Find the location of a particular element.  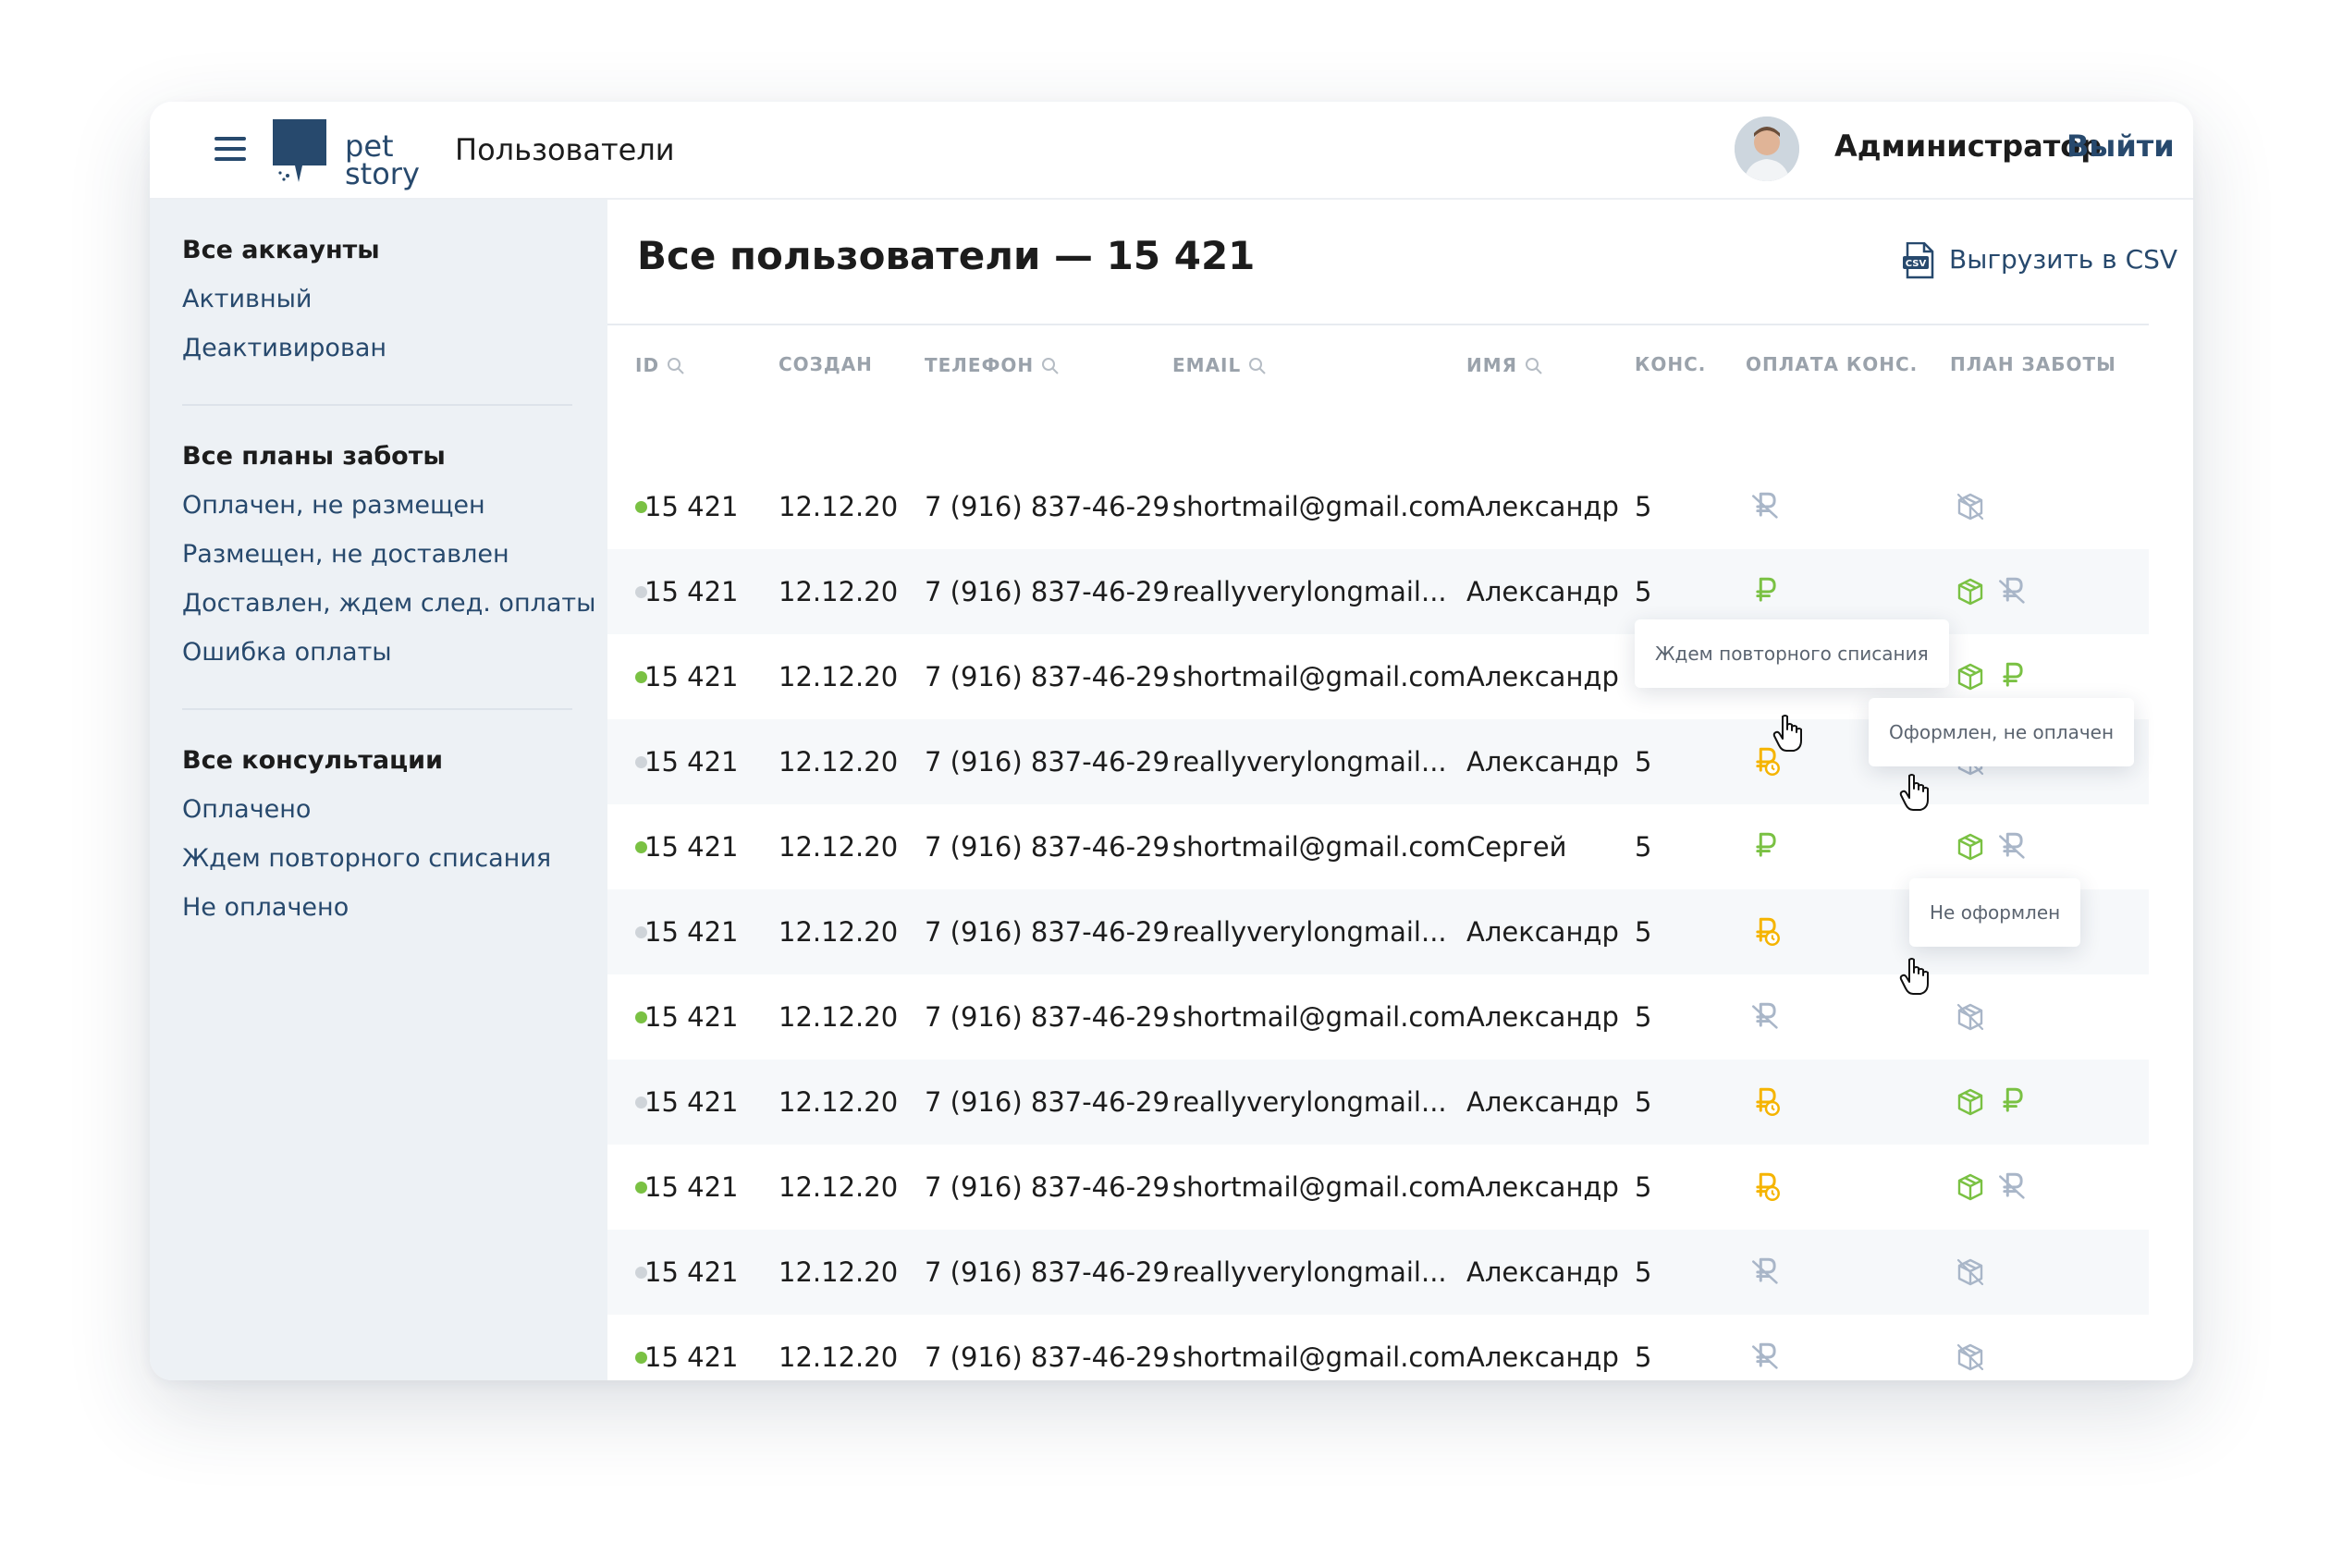

sidebar-item-awaiting-rebill: Ждем повторного списания is located at coordinates (367, 859).